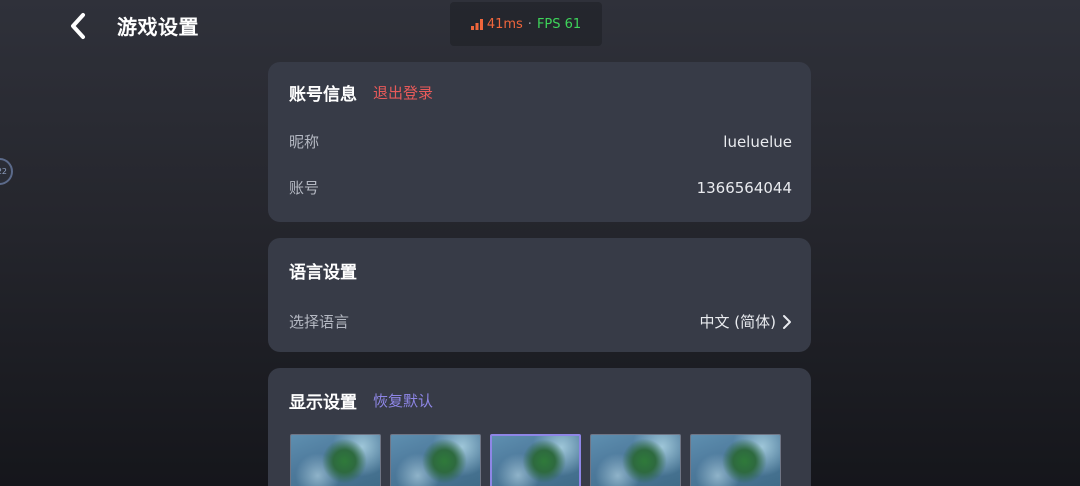  I want to click on language-card-title: 语言设置, so click(323, 273).